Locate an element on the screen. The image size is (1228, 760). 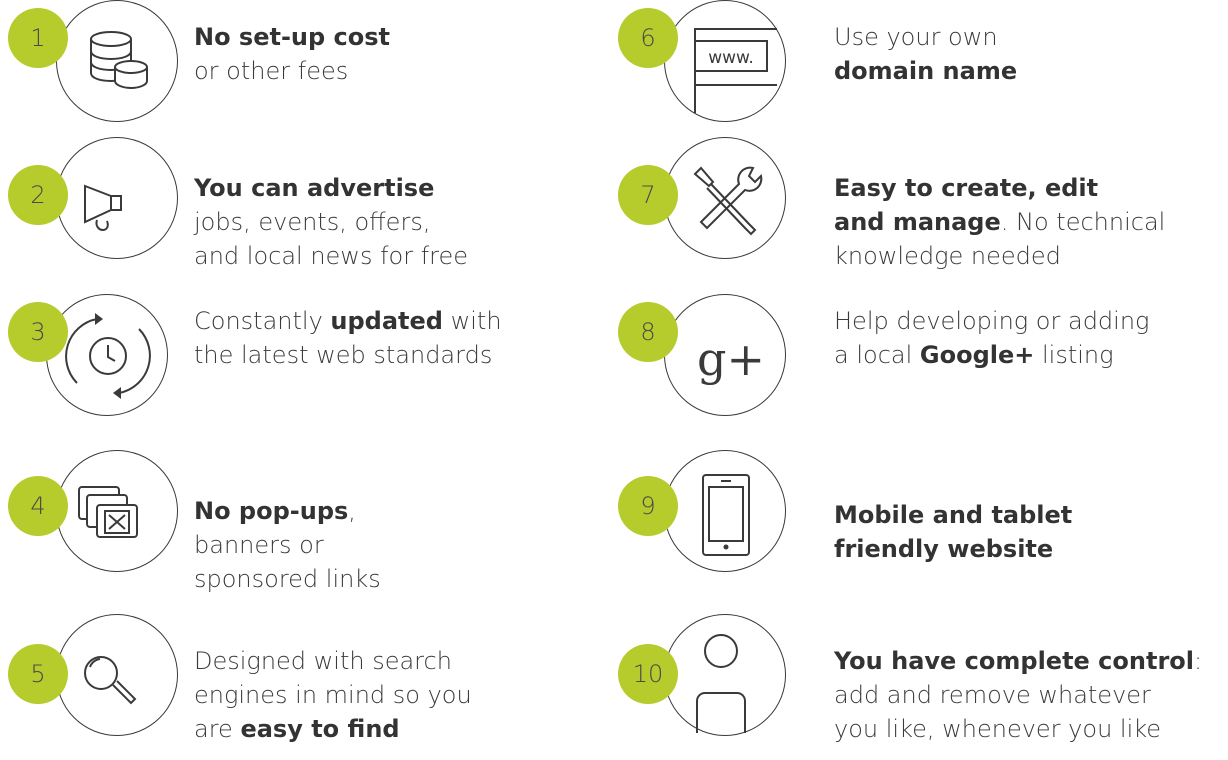
feature-line: sponsored links is located at coordinates (287, 579).